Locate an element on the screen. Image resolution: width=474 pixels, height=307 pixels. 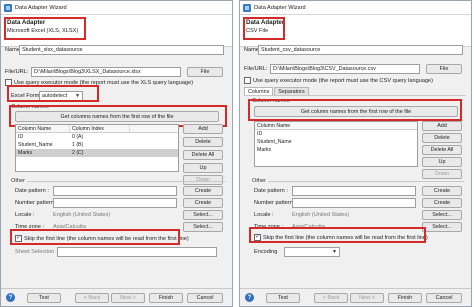
name-field: Student_csv_datasource is located at coordinates (360, 50).